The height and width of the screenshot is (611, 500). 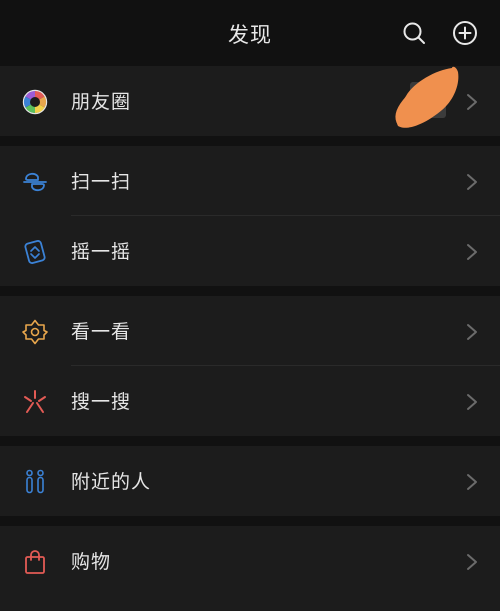 I want to click on people-nearby-icon, so click(x=35, y=481).